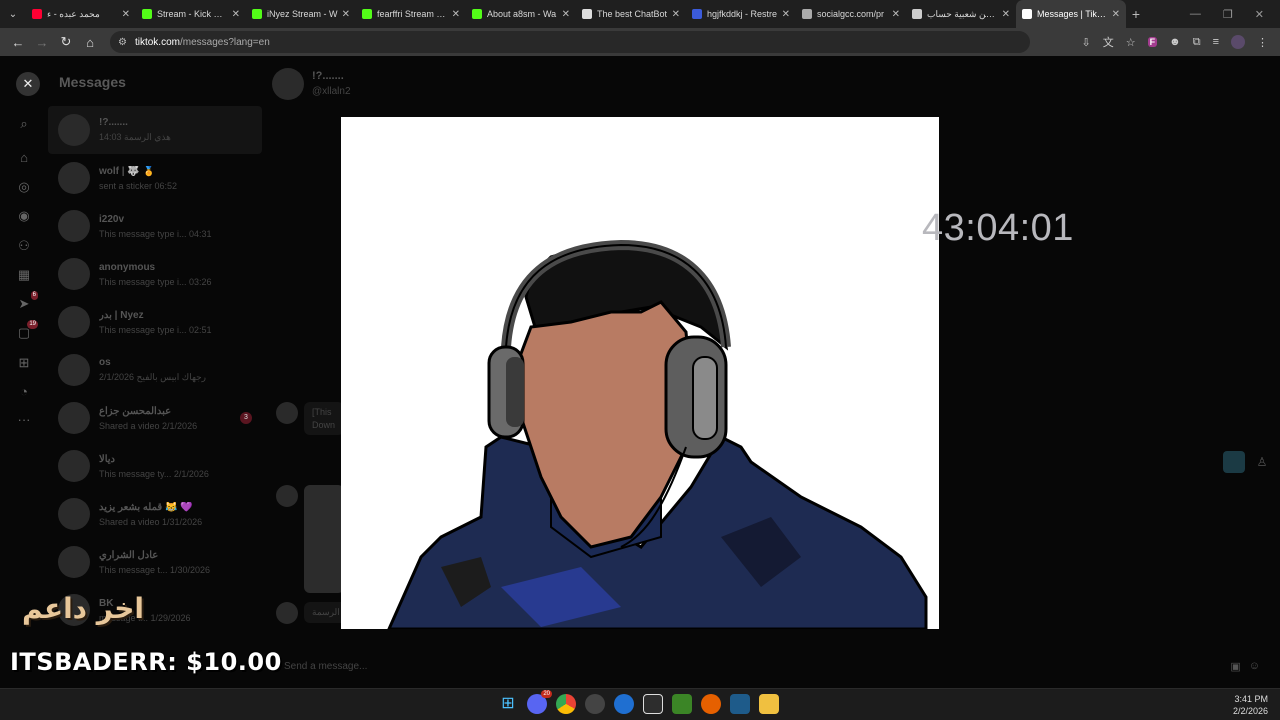  What do you see at coordinates (24, 158) in the screenshot?
I see `home-nav-icon: ⌂` at bounding box center [24, 158].